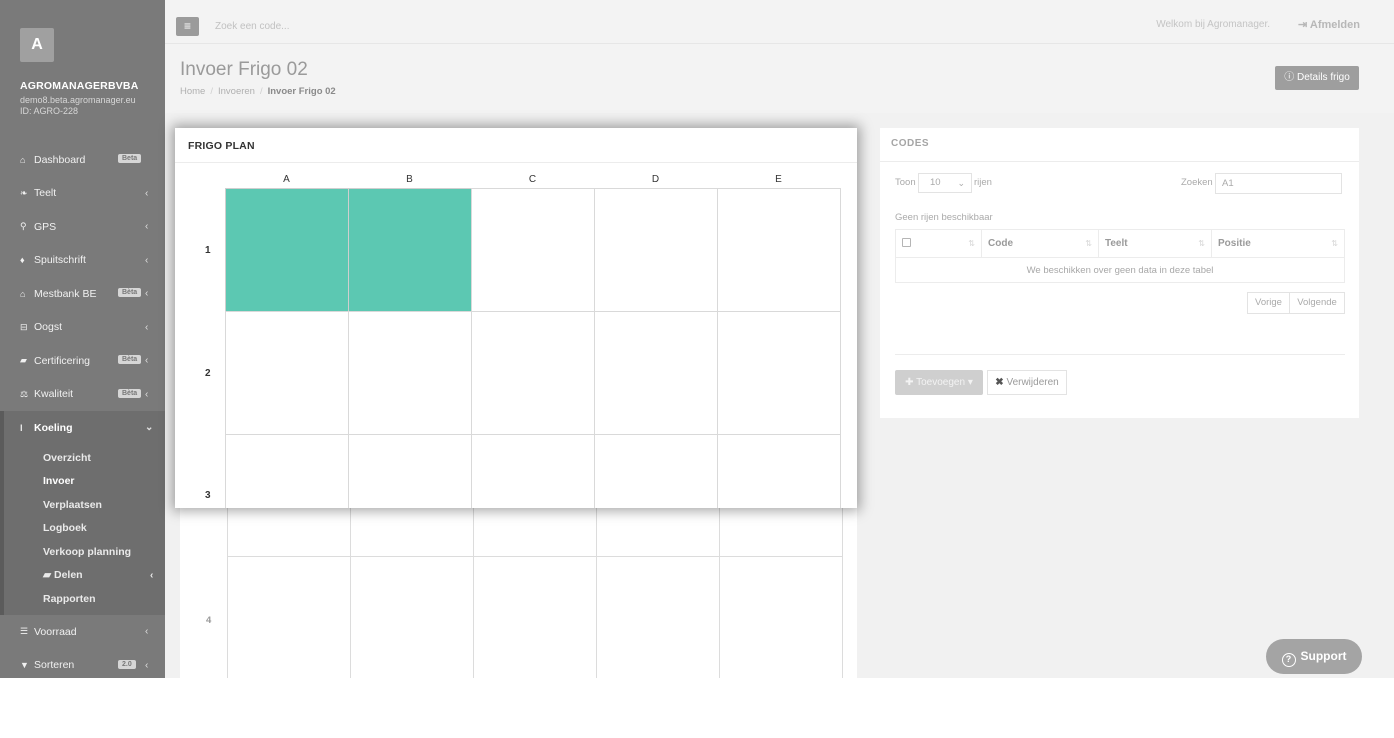  I want to click on sidebar-item-oogst: ⊟ Oogst ‹, so click(82, 328).